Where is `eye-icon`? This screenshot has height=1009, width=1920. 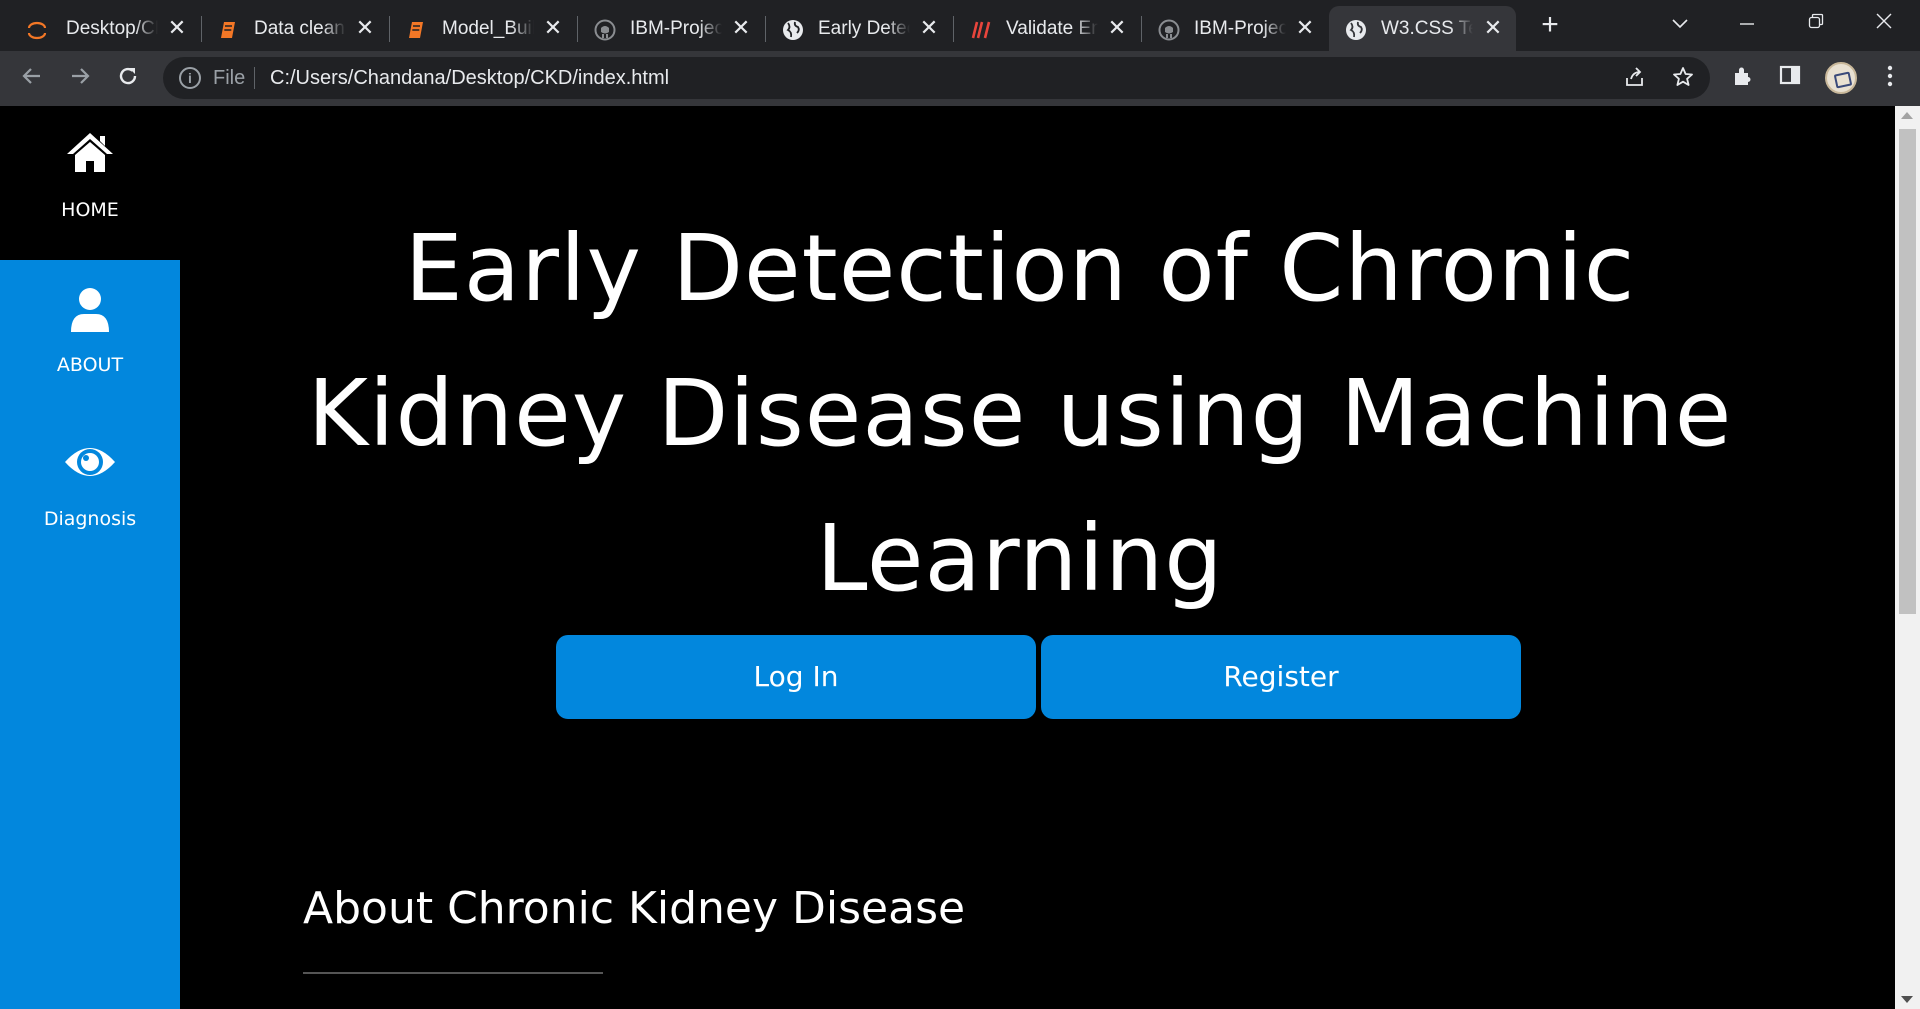 eye-icon is located at coordinates (90, 462).